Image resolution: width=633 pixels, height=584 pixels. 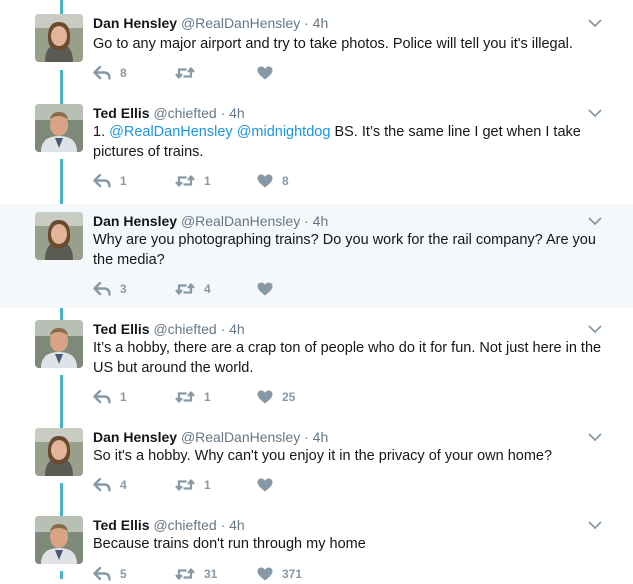 What do you see at coordinates (101, 132) in the screenshot?
I see `text-prefix: 1.` at bounding box center [101, 132].